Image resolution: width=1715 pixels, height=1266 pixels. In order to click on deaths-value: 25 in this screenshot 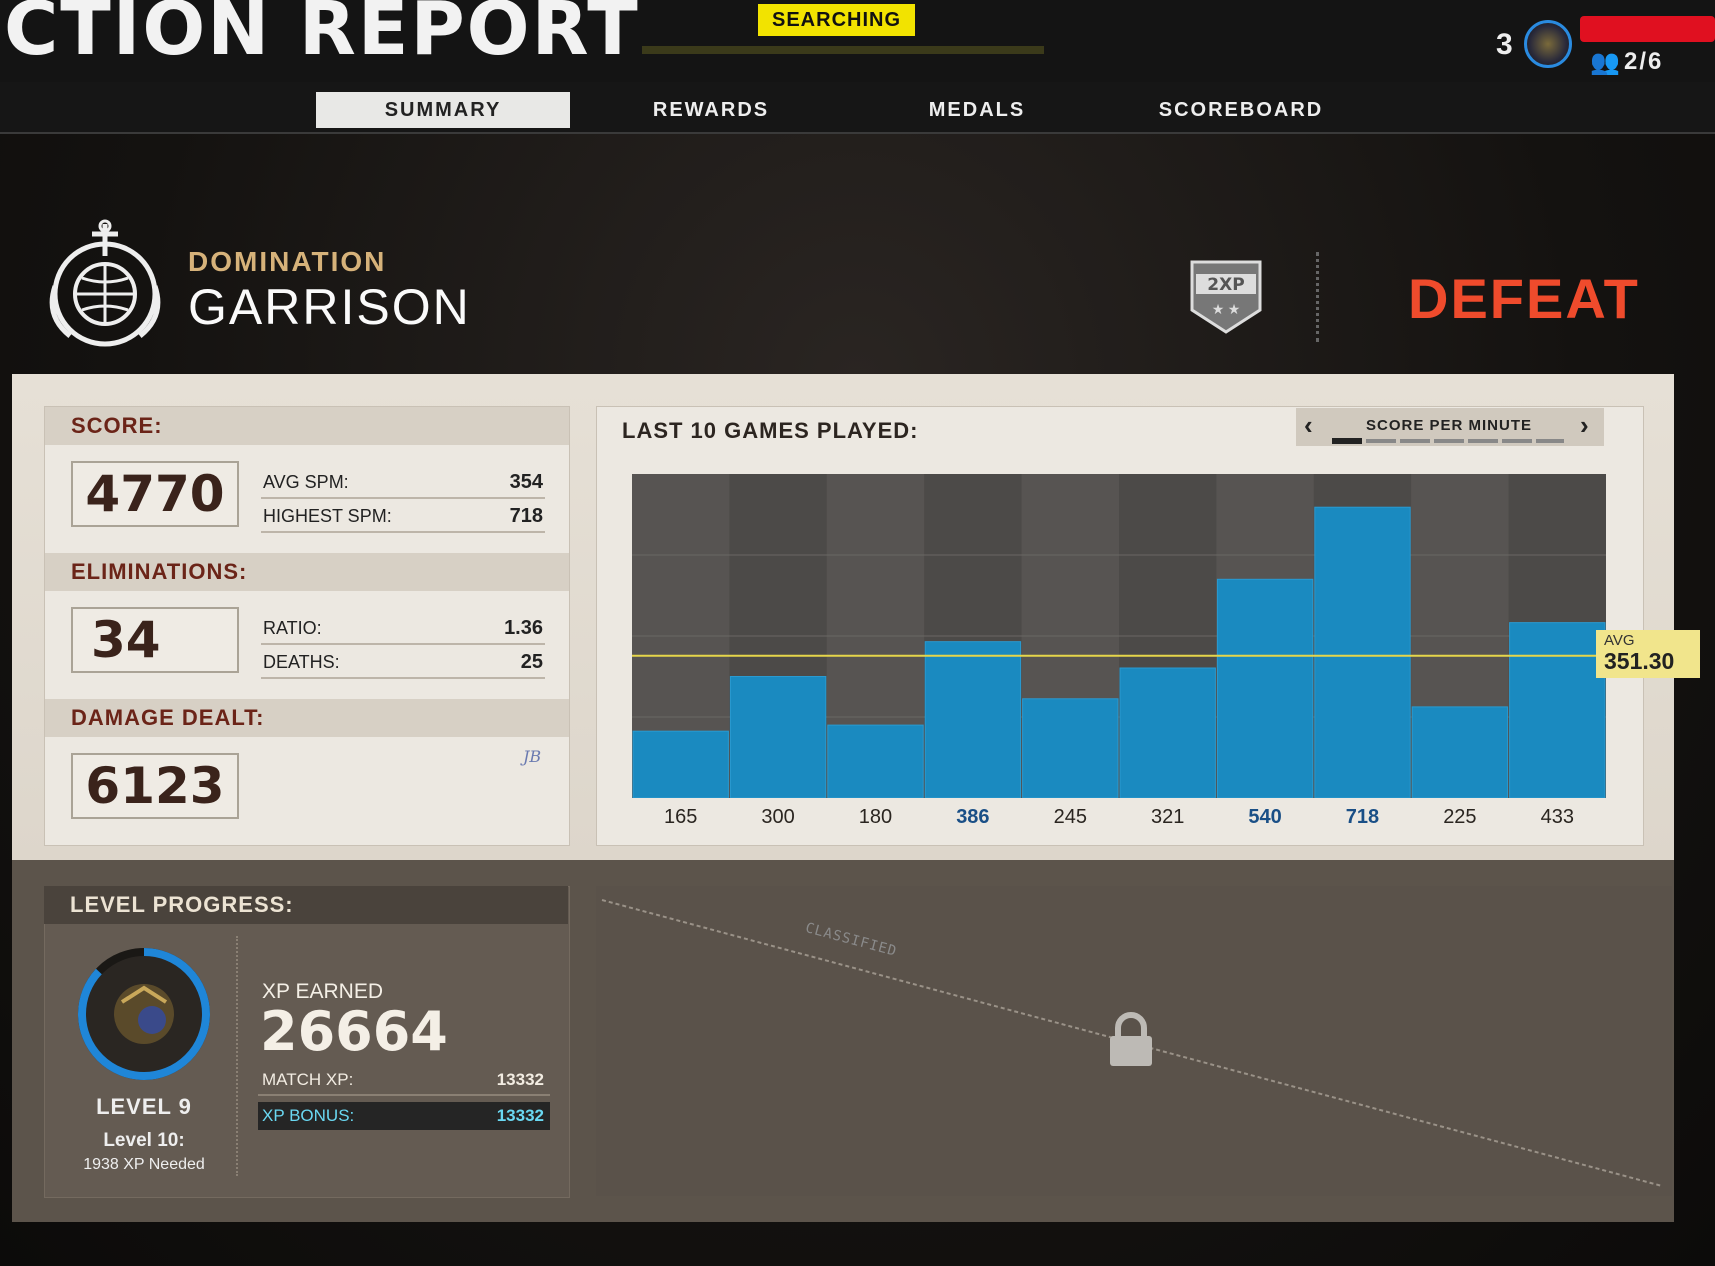, I will do `click(531, 662)`.